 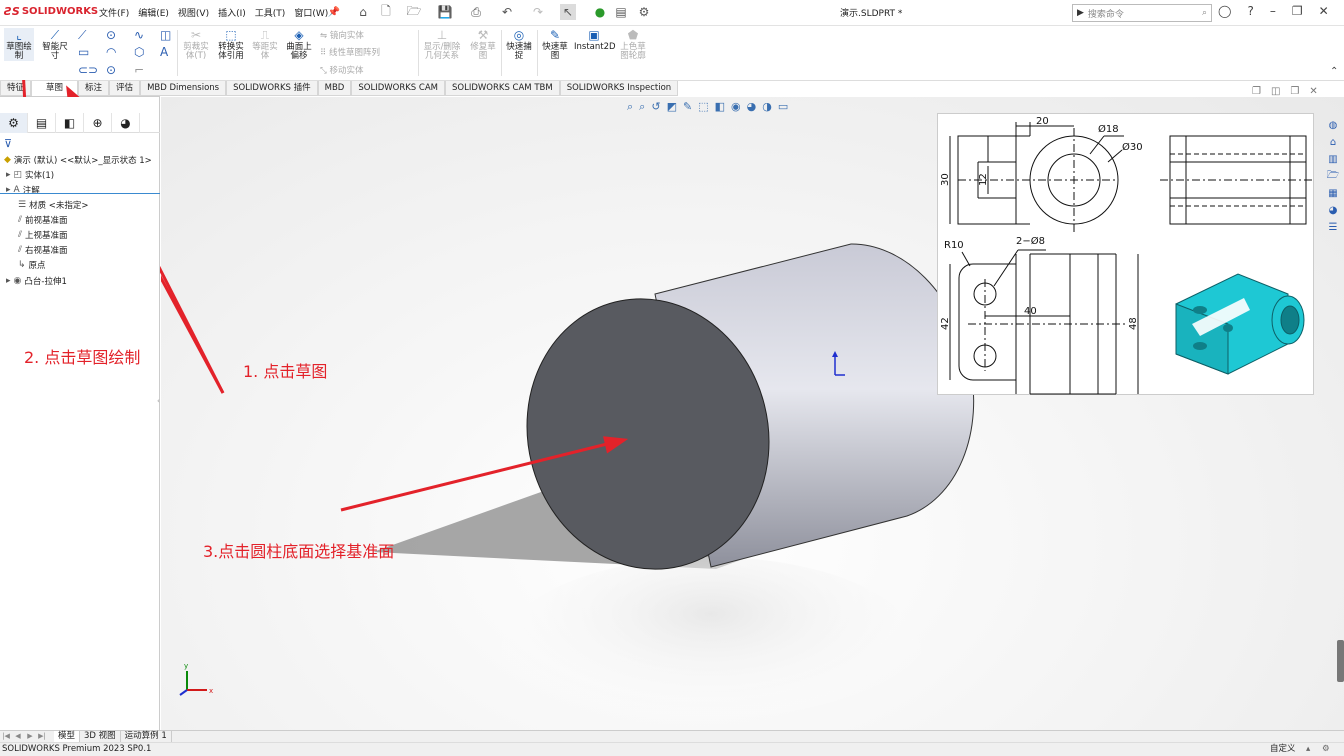 I want to click on search-icon: ⌕, so click(x=1204, y=13).